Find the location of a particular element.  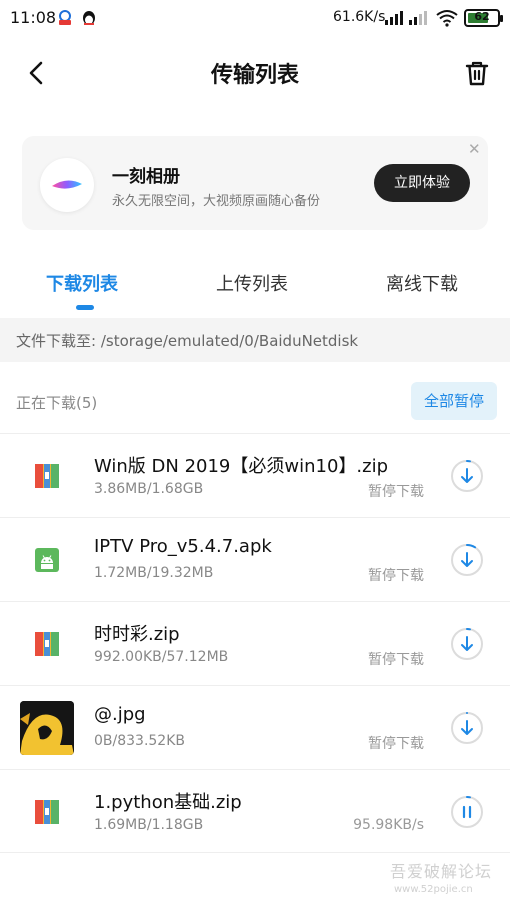

download-path-text: 文件下载至: /storage/emulated/0/BaiduNetdisk is located at coordinates (187, 341).